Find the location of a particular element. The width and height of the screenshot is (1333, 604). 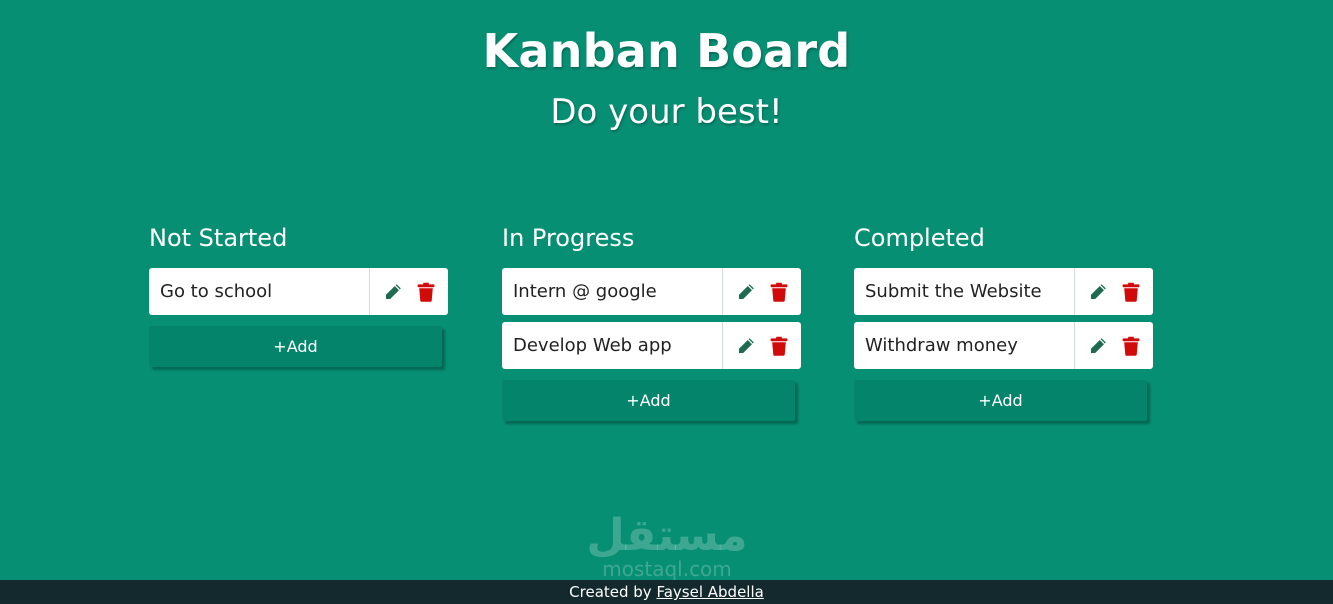

task-card: Go to school is located at coordinates (298, 291).